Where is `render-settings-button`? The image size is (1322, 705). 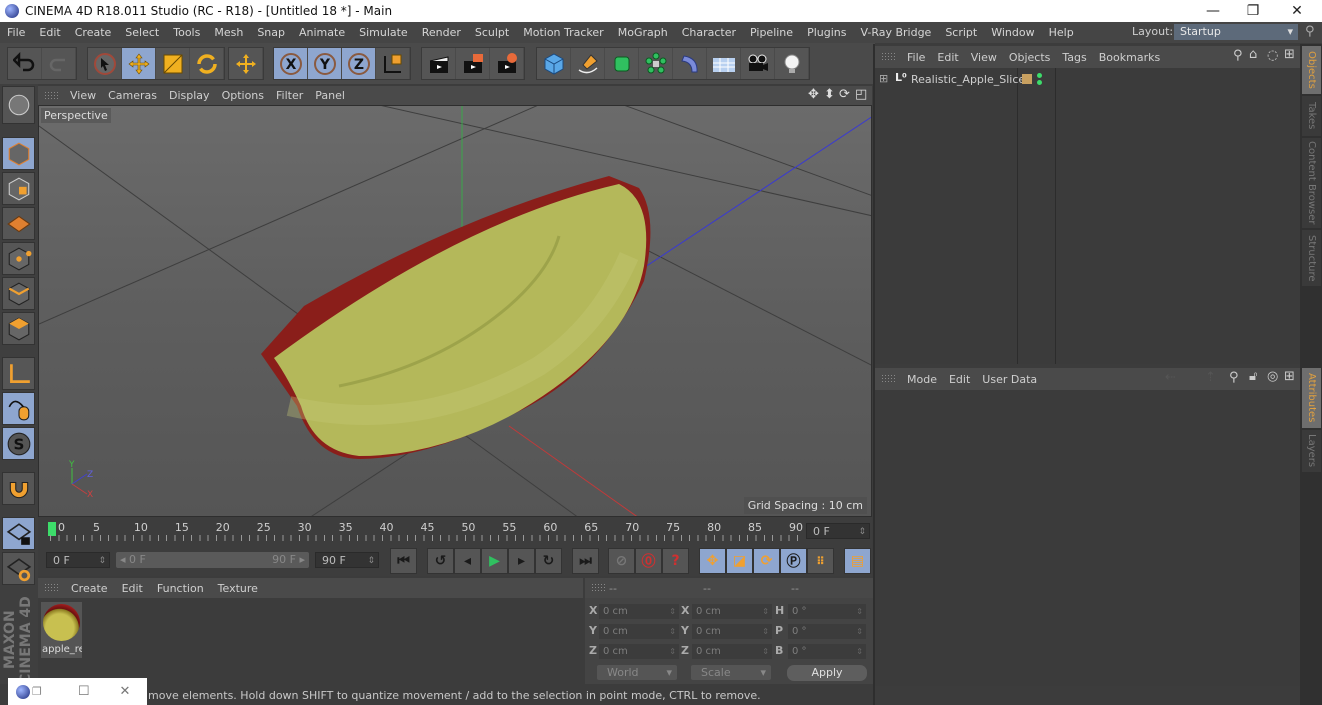
render-settings-button is located at coordinates (507, 63).